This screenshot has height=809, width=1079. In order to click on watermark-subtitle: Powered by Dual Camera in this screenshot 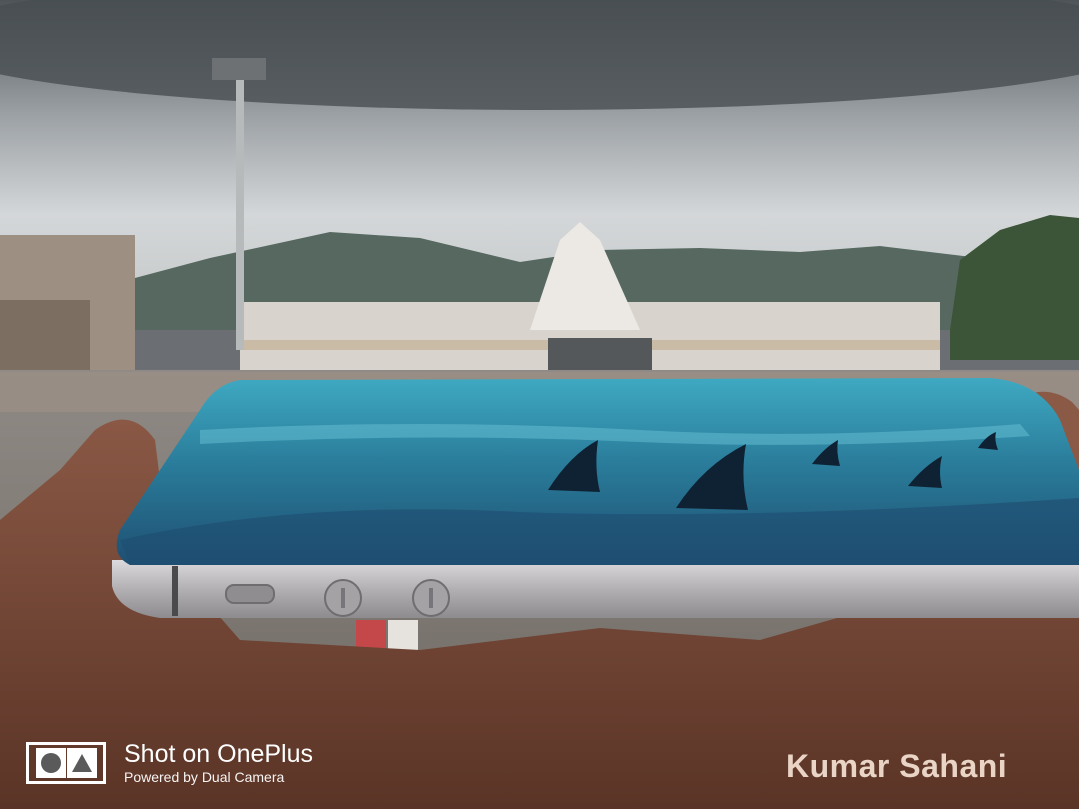, I will do `click(204, 777)`.